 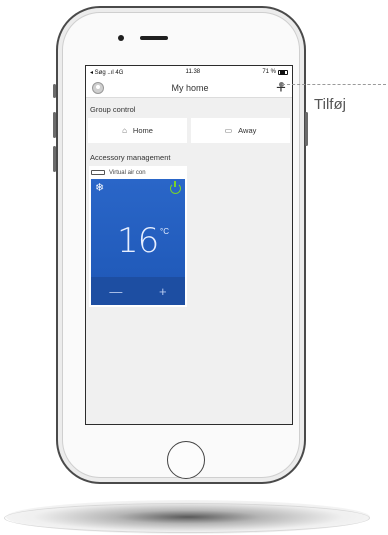 I want to click on accessory-card-header: Virtual air con, so click(x=138, y=172).